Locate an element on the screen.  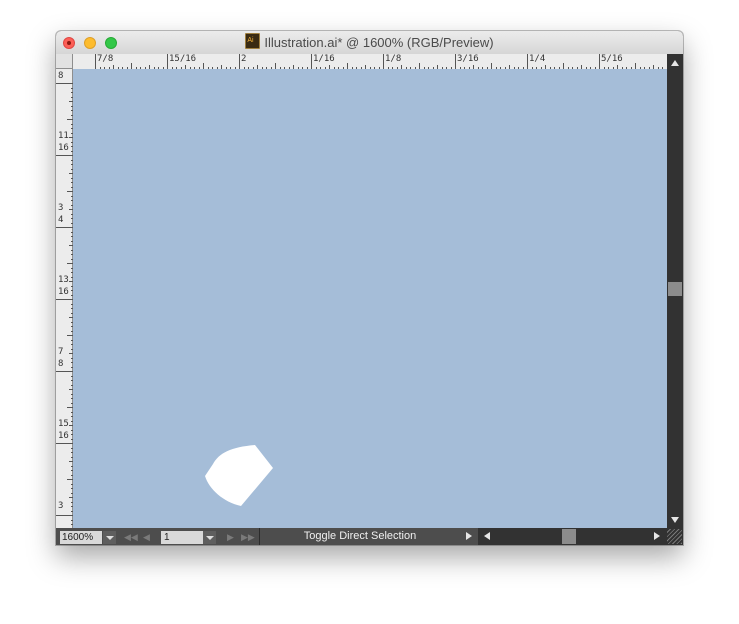
ruler-label: 1/8 is located at coordinates (393, 59).